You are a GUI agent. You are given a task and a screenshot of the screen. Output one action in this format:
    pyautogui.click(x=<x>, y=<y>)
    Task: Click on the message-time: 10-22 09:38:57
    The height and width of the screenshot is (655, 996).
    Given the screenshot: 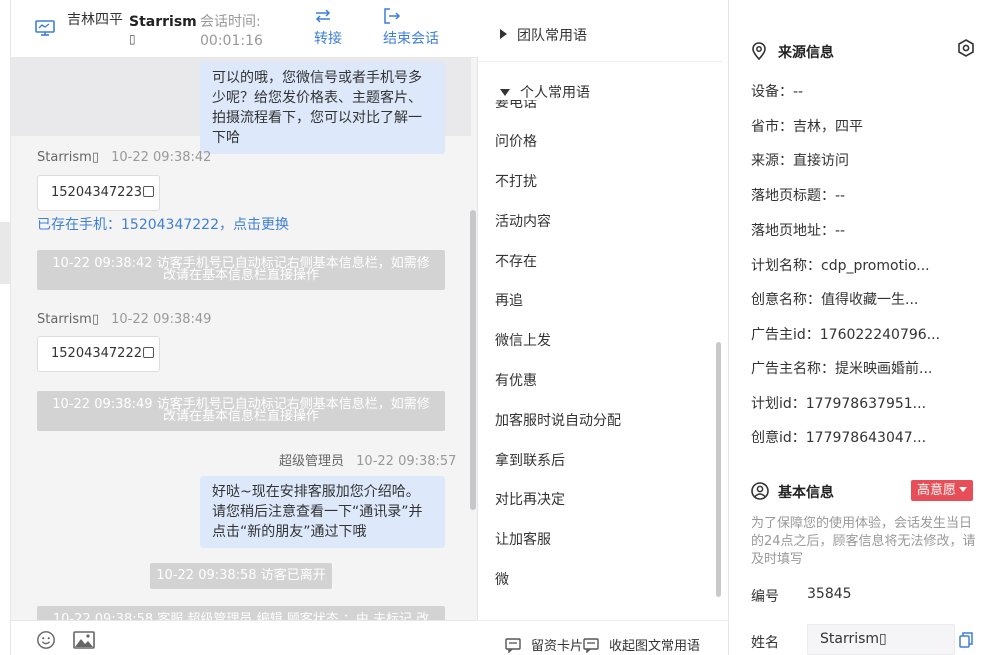 What is the action you would take?
    pyautogui.click(x=406, y=461)
    